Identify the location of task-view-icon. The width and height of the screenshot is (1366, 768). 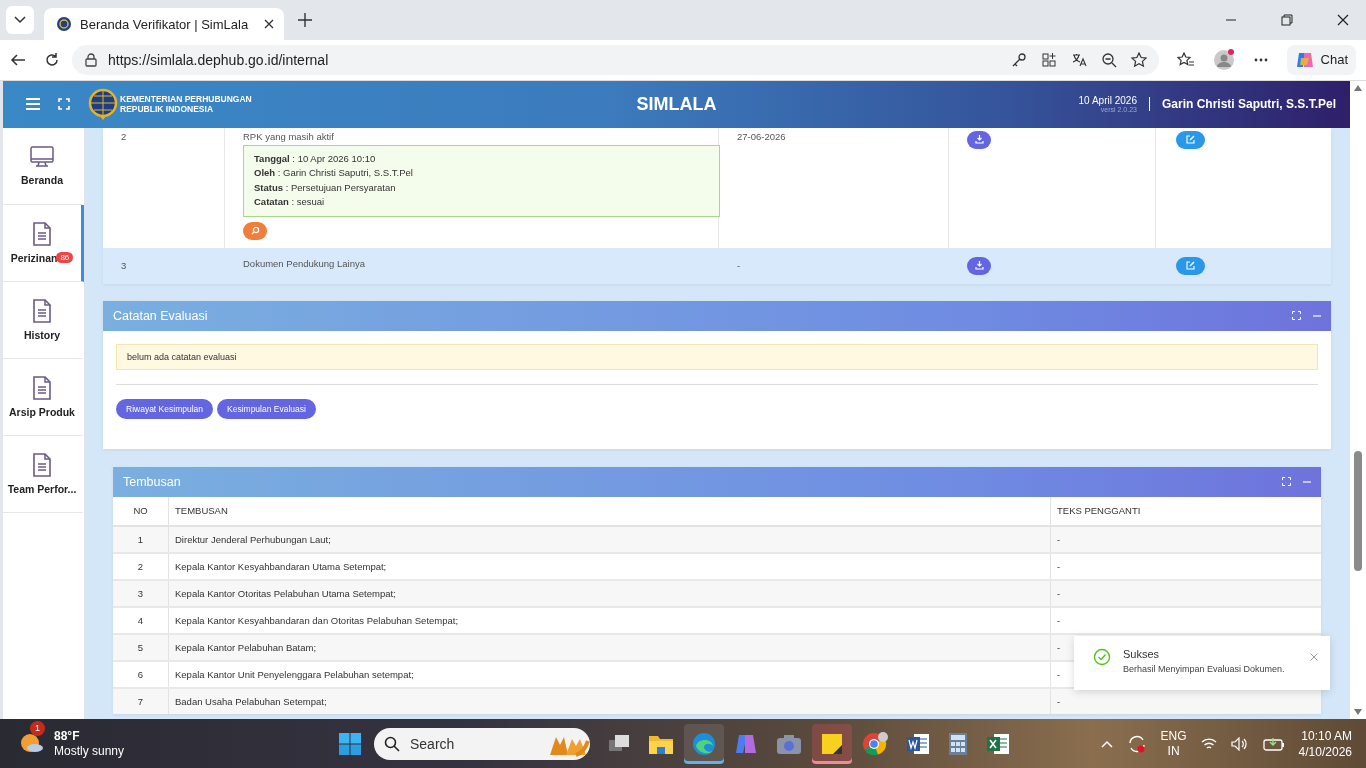
(619, 743).